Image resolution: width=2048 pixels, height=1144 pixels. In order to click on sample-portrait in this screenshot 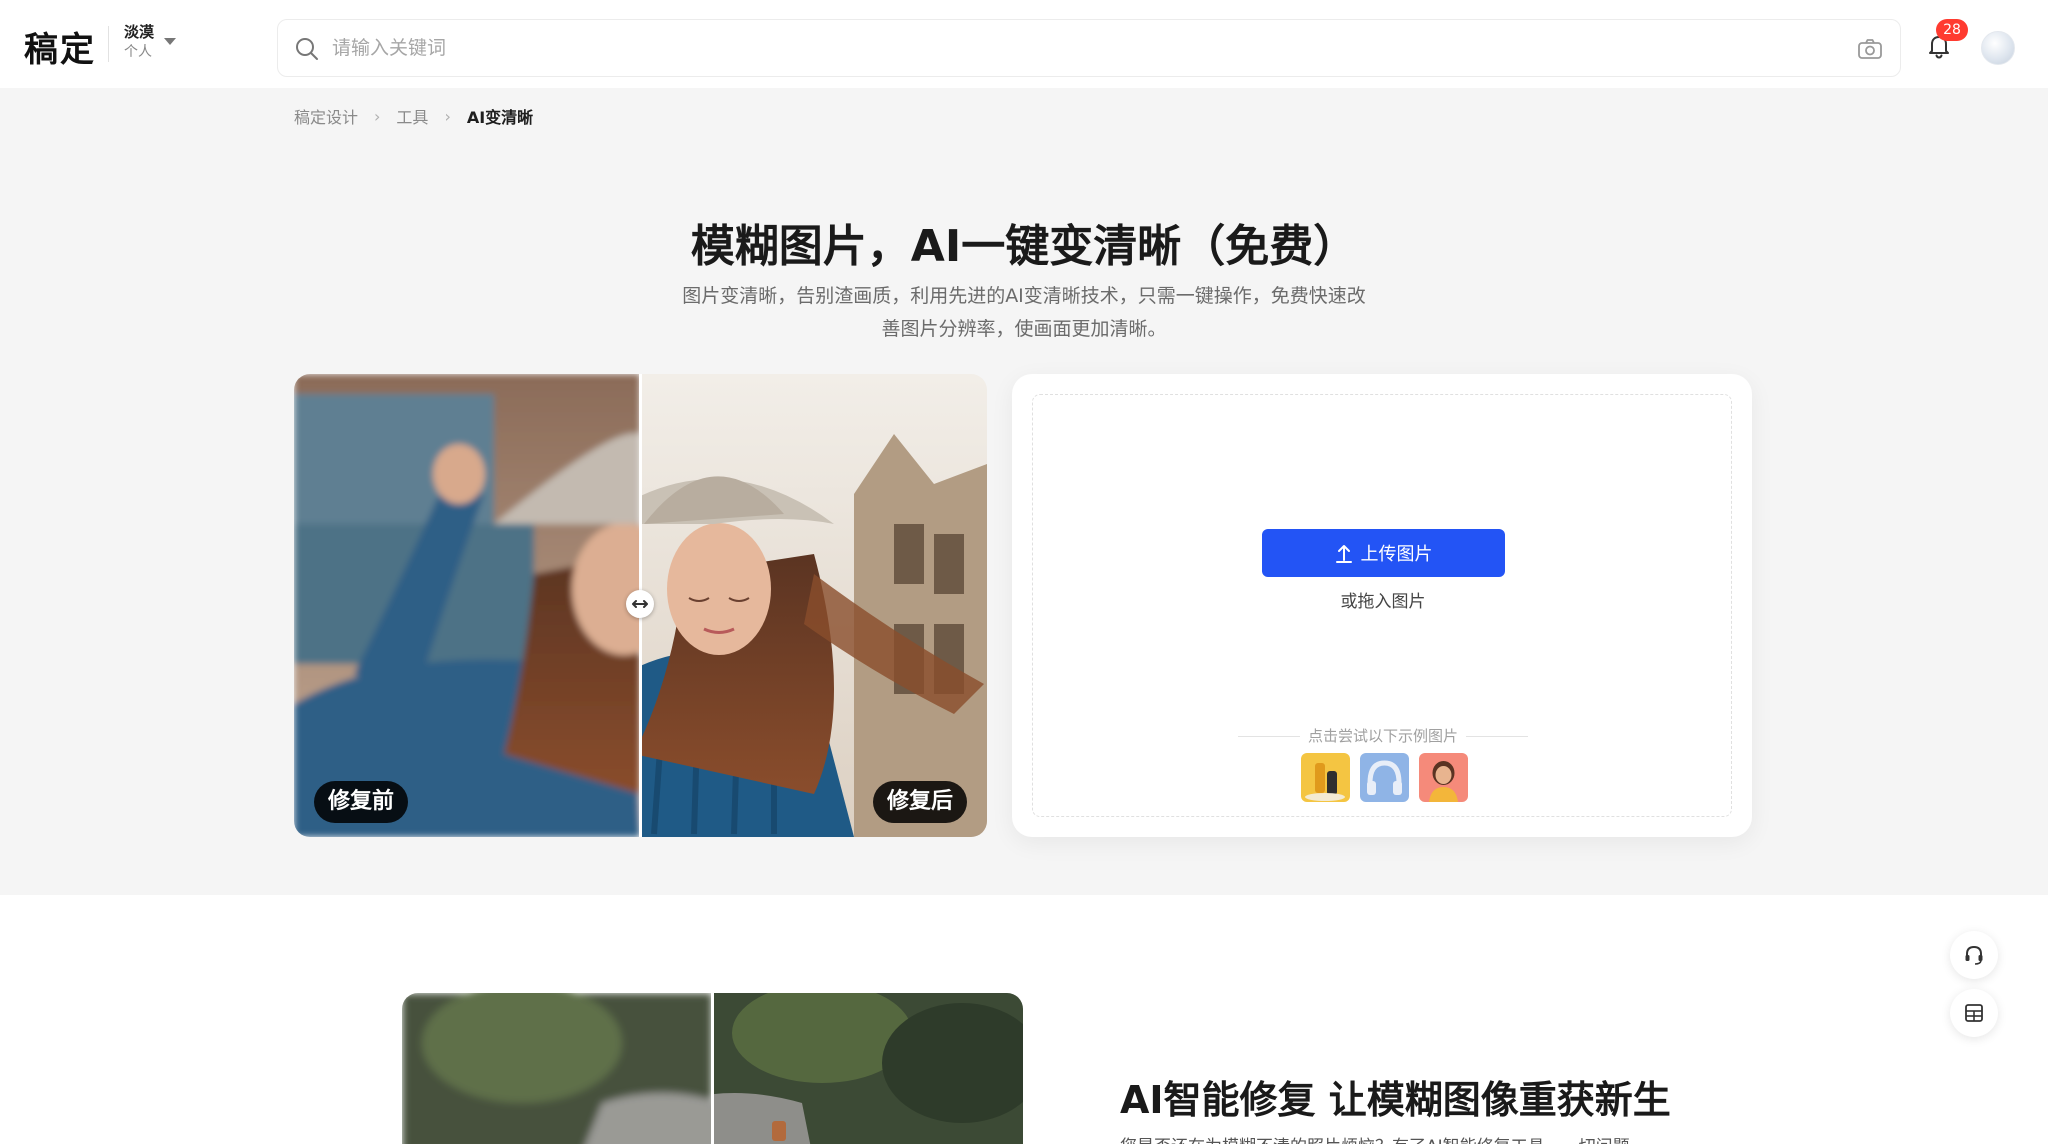, I will do `click(1443, 777)`.